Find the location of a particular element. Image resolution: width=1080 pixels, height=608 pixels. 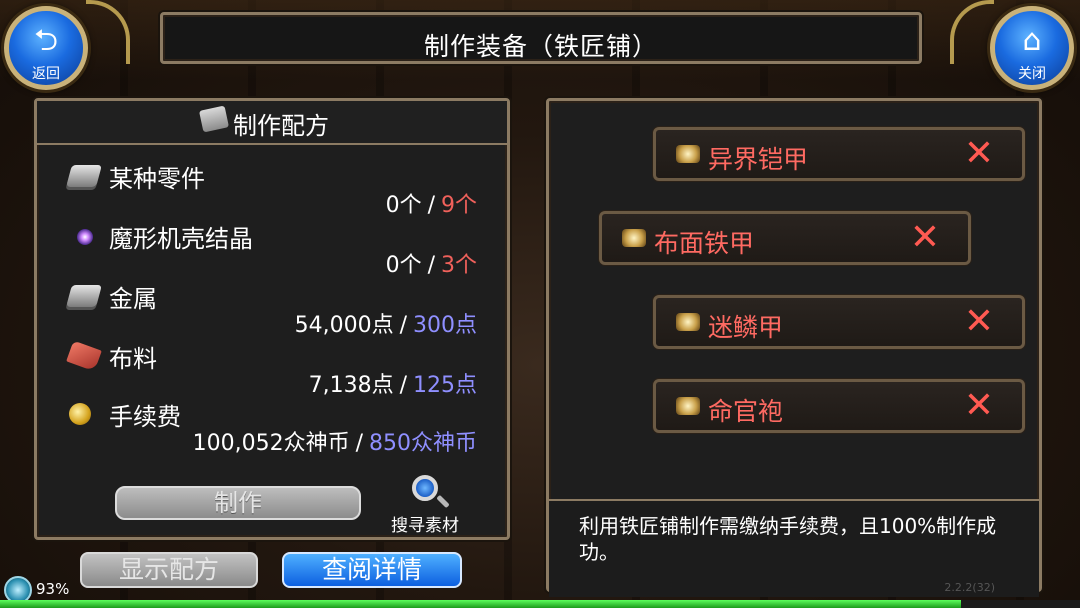

page-title: 制作装备（铁匠铺） is located at coordinates (540, 46).